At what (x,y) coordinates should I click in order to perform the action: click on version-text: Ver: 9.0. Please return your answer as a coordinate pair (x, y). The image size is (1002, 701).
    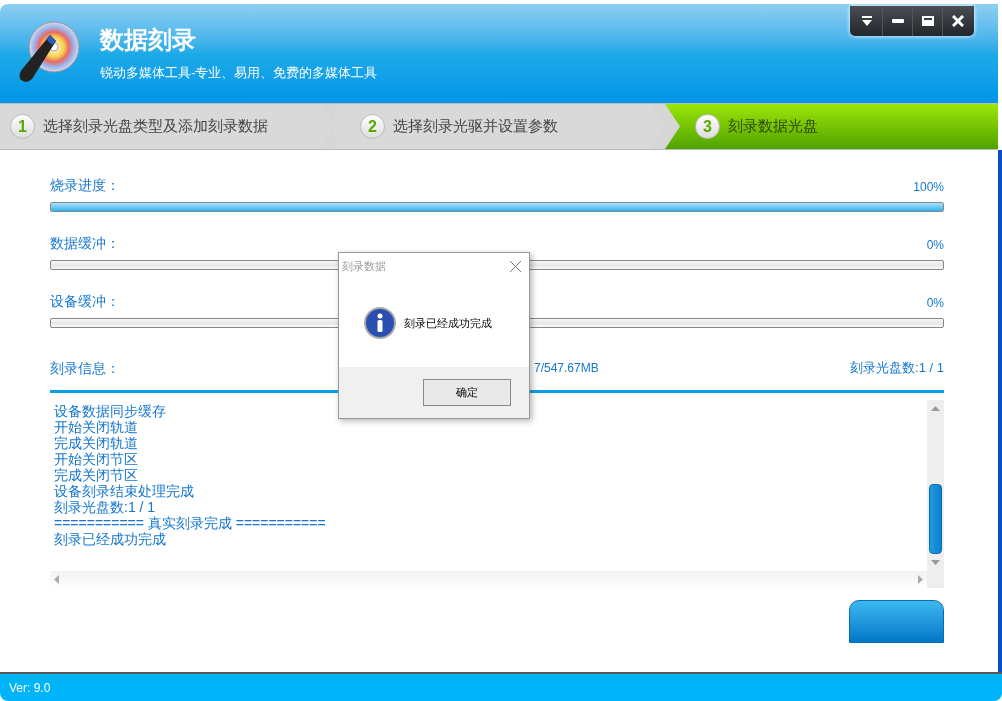
    Looking at the image, I should click on (30, 688).